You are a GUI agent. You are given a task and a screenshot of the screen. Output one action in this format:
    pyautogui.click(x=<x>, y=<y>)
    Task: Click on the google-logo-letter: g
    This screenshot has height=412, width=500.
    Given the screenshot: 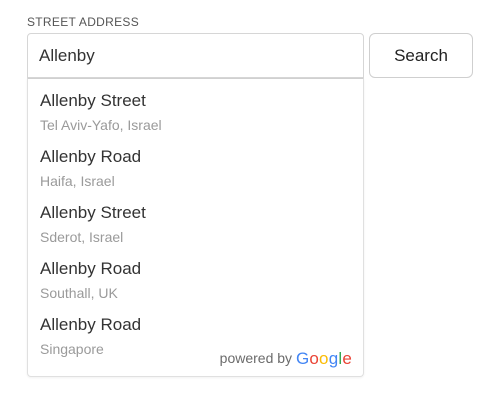 What is the action you would take?
    pyautogui.click(x=333, y=358)
    